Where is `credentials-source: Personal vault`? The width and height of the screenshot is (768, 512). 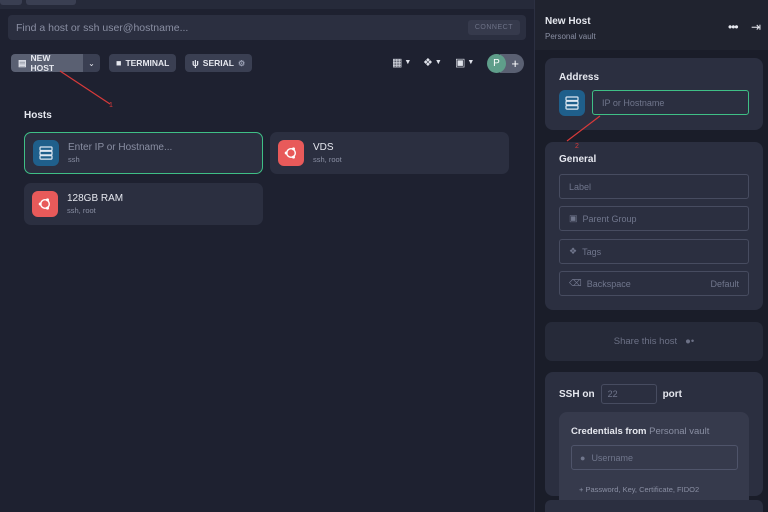
credentials-source: Personal vault is located at coordinates (679, 431).